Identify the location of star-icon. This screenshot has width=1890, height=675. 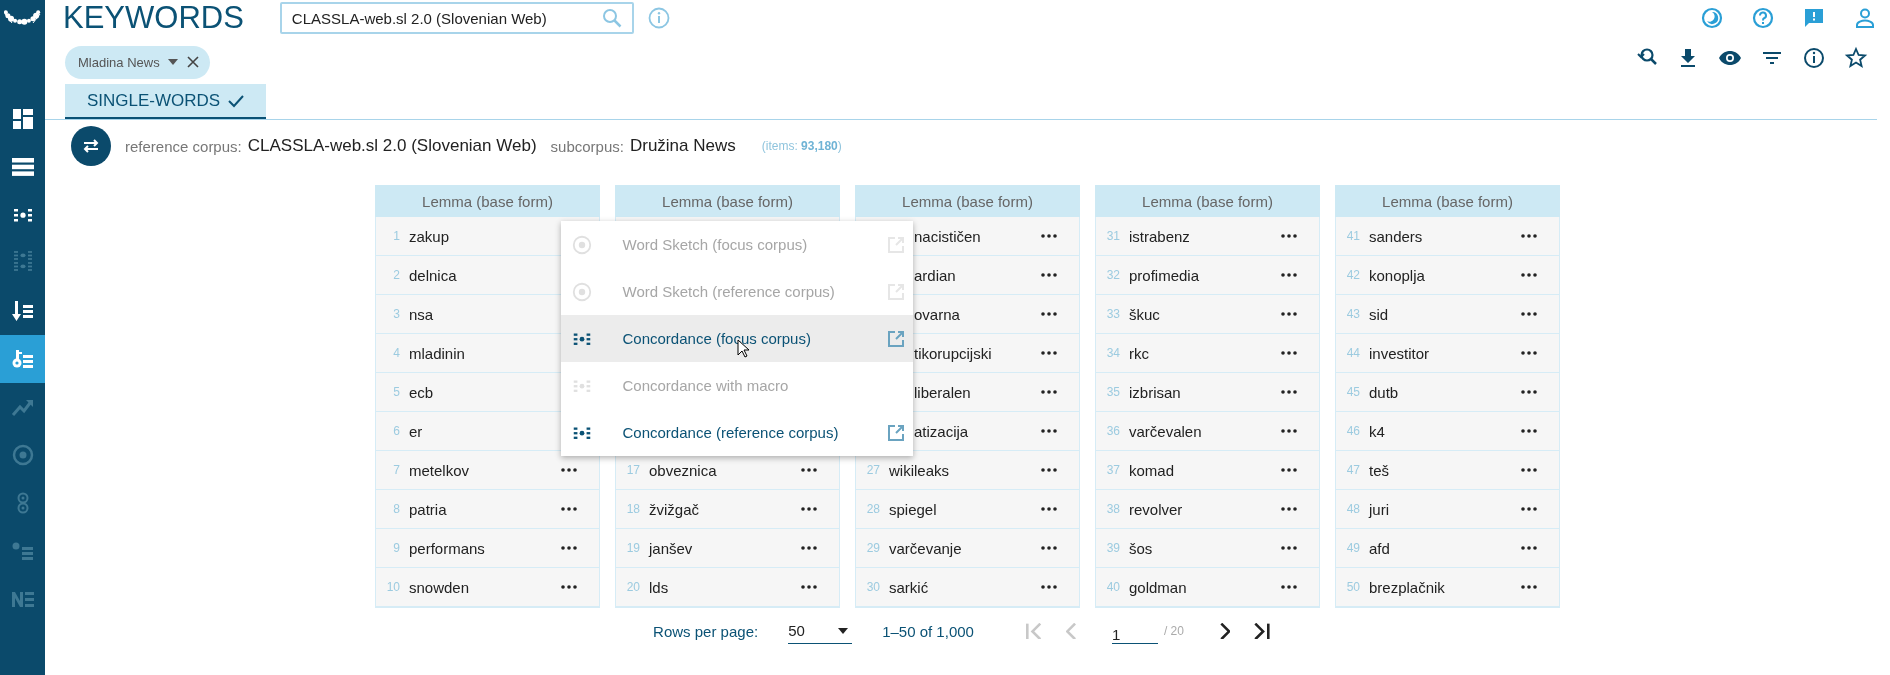
(1856, 58).